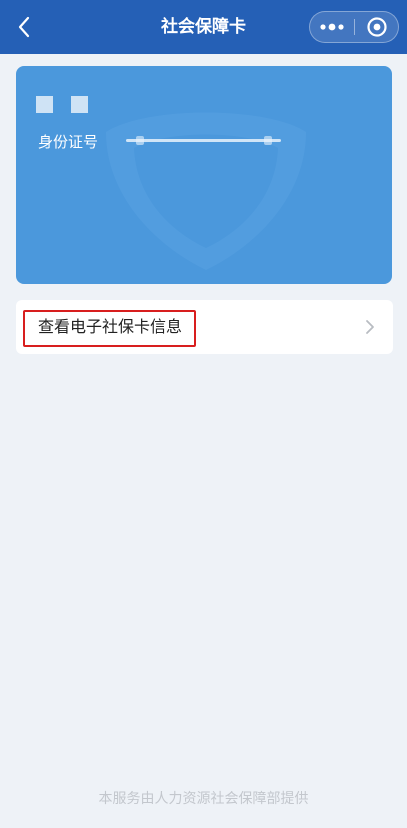  I want to click on close-button, so click(376, 27).